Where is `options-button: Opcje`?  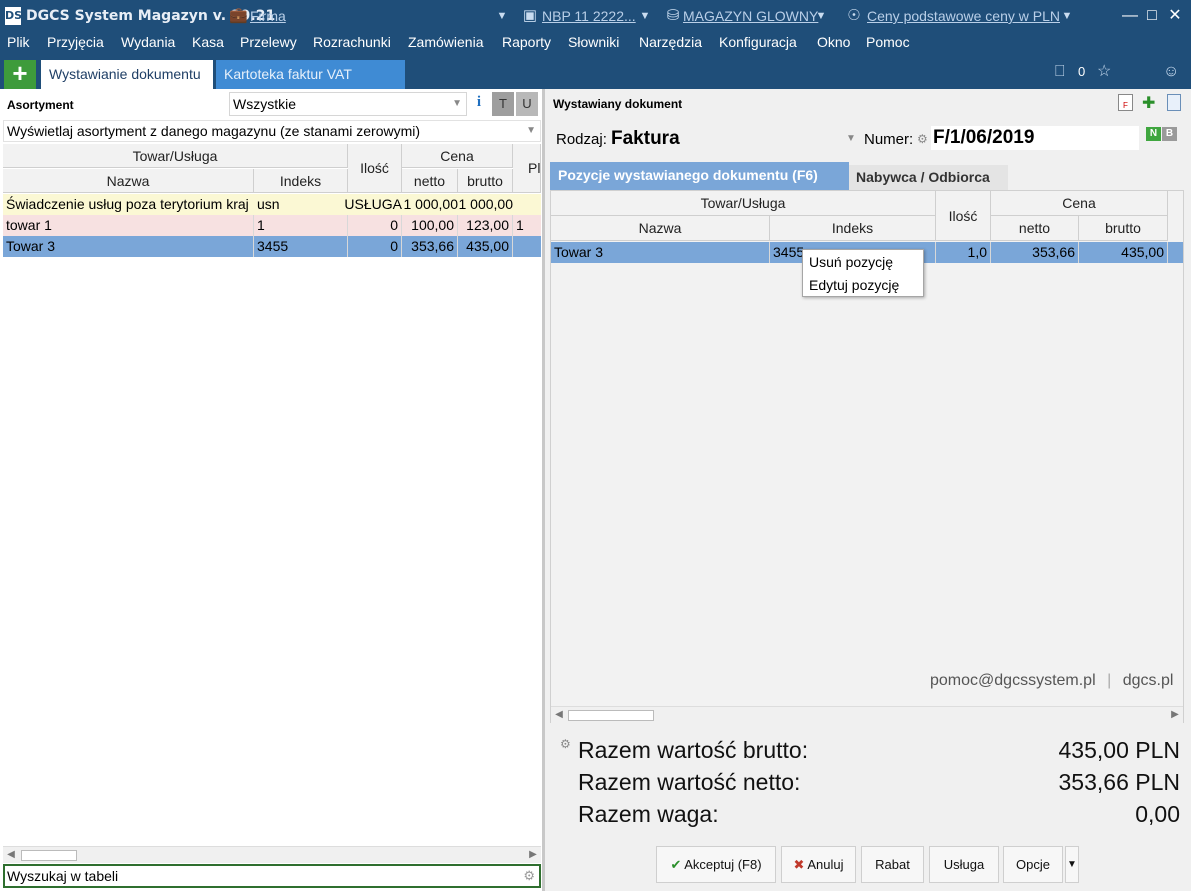 options-button: Opcje is located at coordinates (1033, 864).